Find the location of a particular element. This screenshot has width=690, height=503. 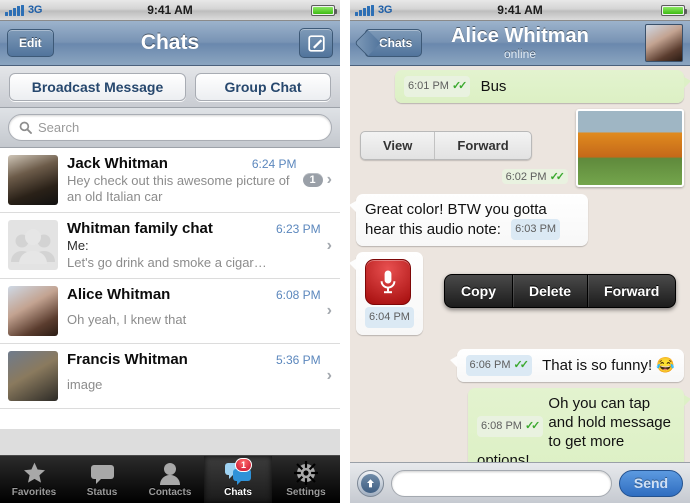

search-bar: Search is located at coordinates (170, 128).